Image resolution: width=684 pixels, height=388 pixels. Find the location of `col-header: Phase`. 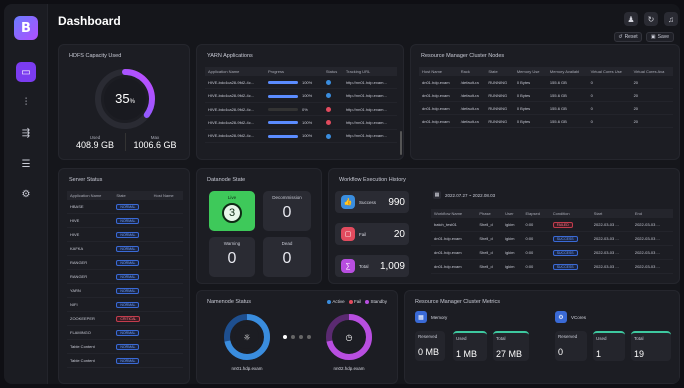

col-header: Phase is located at coordinates (489, 213).